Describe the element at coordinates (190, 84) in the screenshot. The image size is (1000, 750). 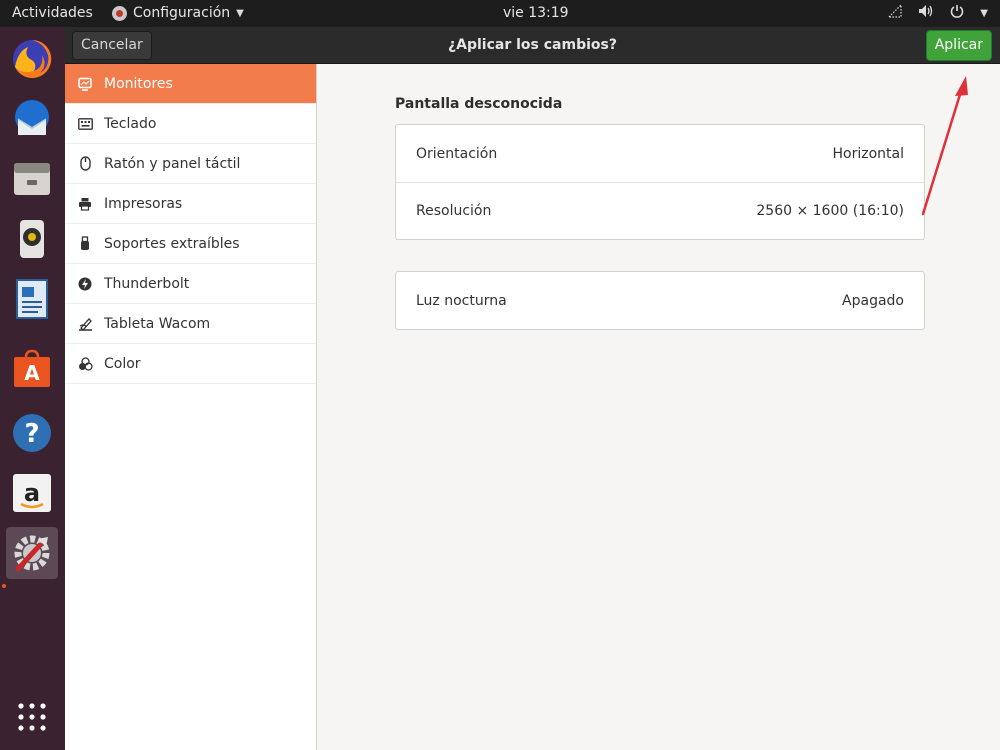
I see `sidebar-item-monitores: Monitores` at that location.